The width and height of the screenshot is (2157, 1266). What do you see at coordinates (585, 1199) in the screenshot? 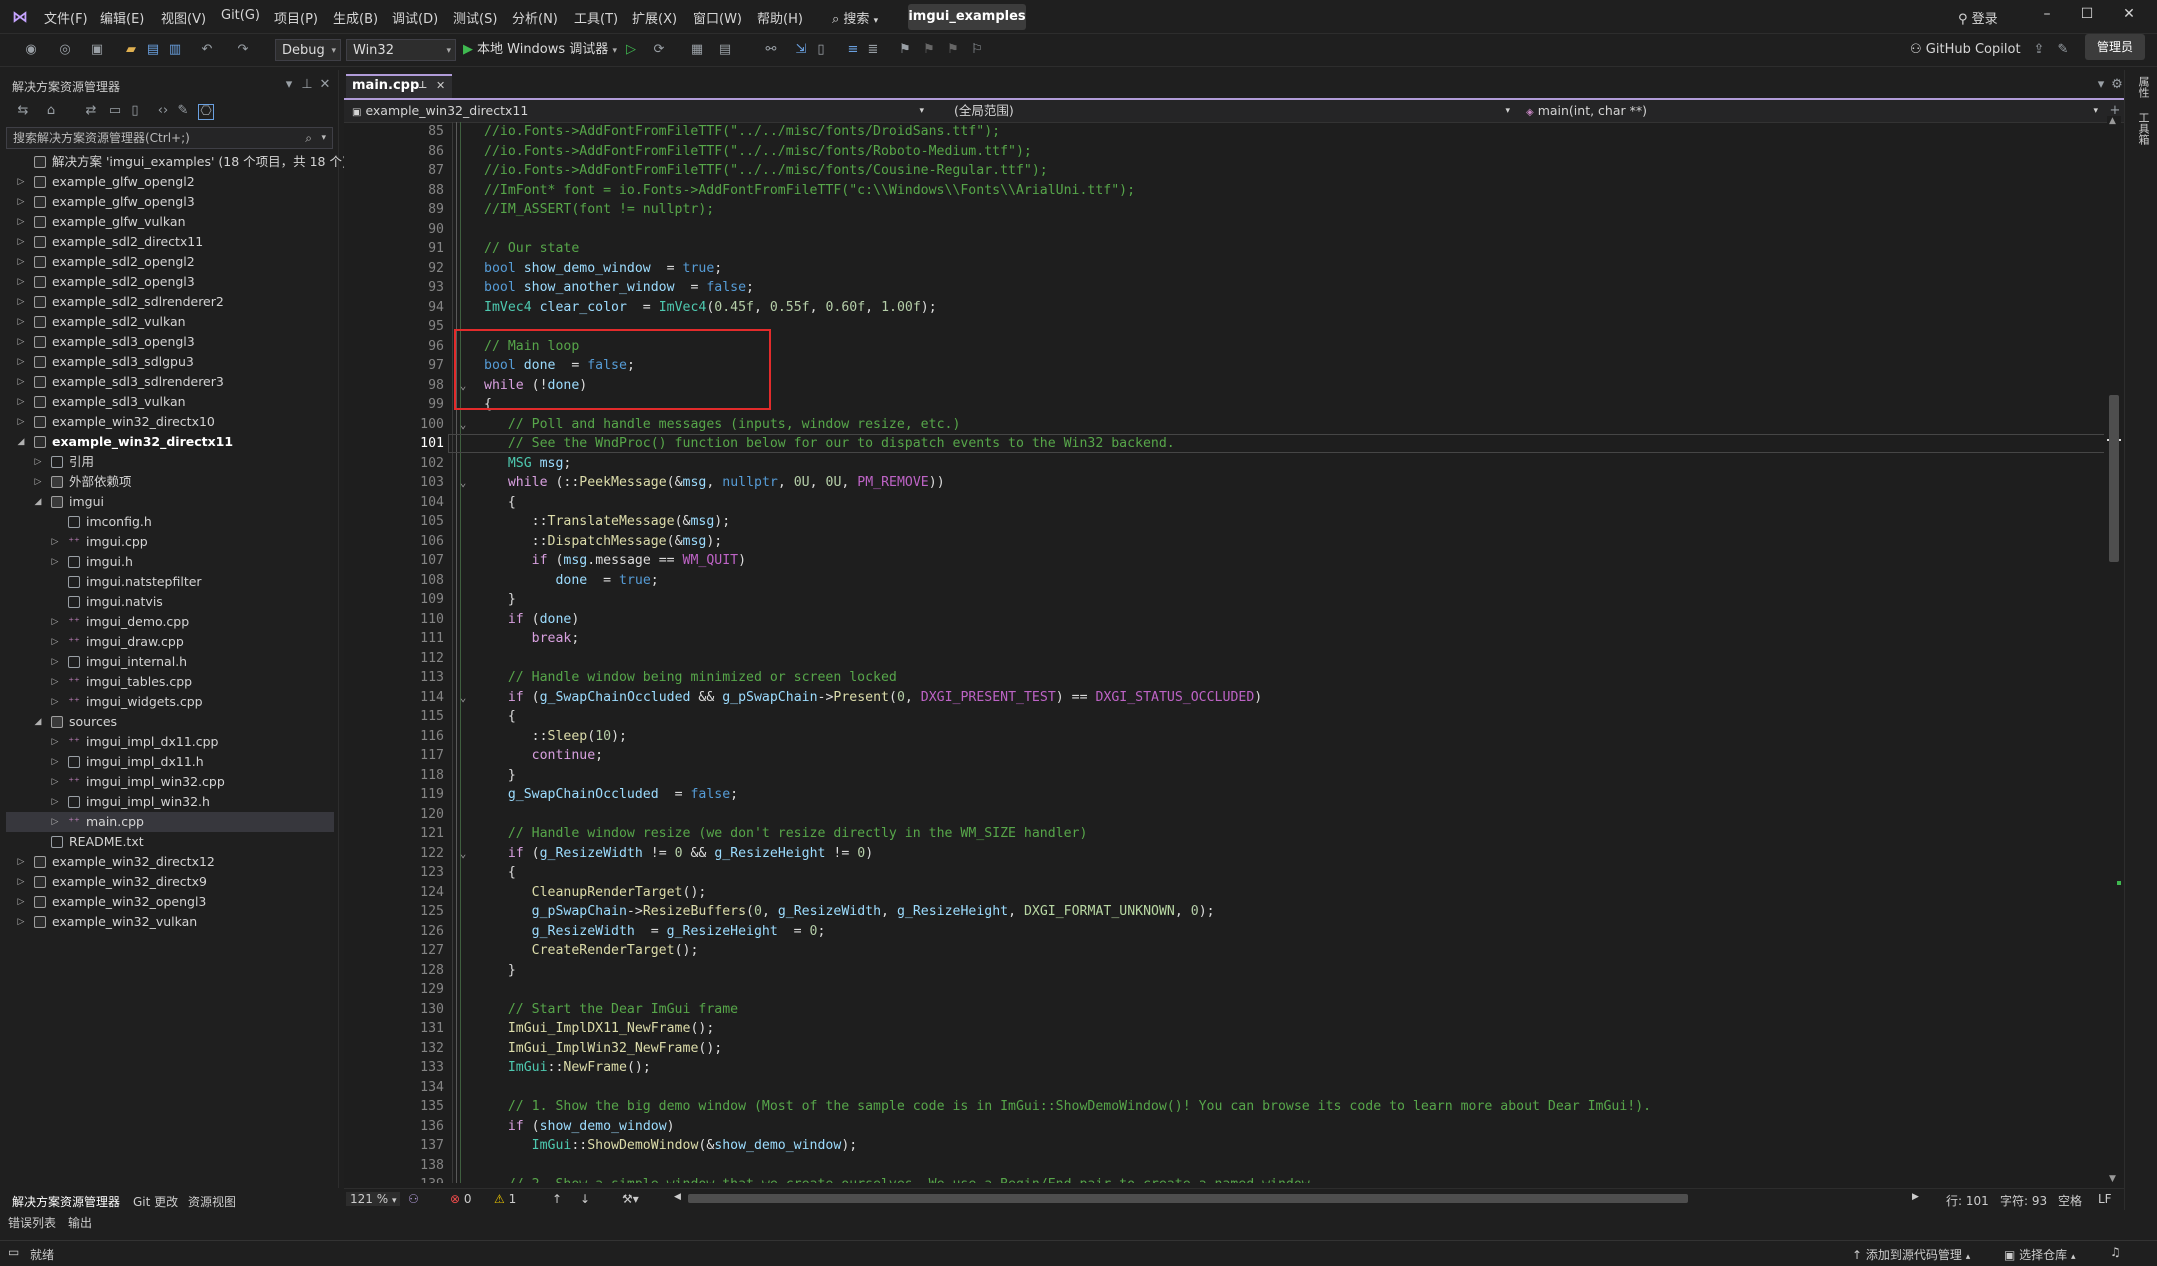
I see `next-issue-icon: ↓` at bounding box center [585, 1199].